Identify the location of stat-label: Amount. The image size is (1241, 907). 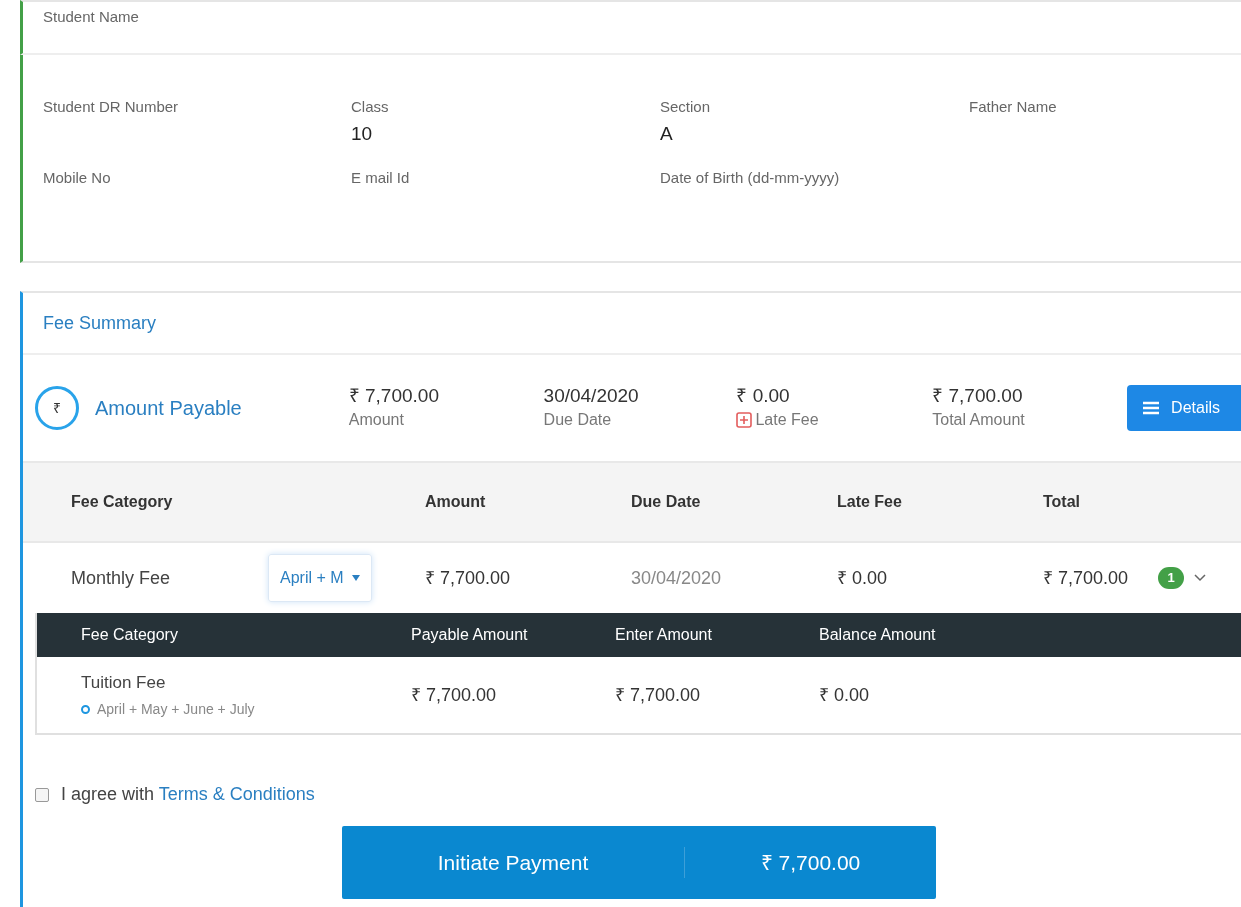
(376, 420).